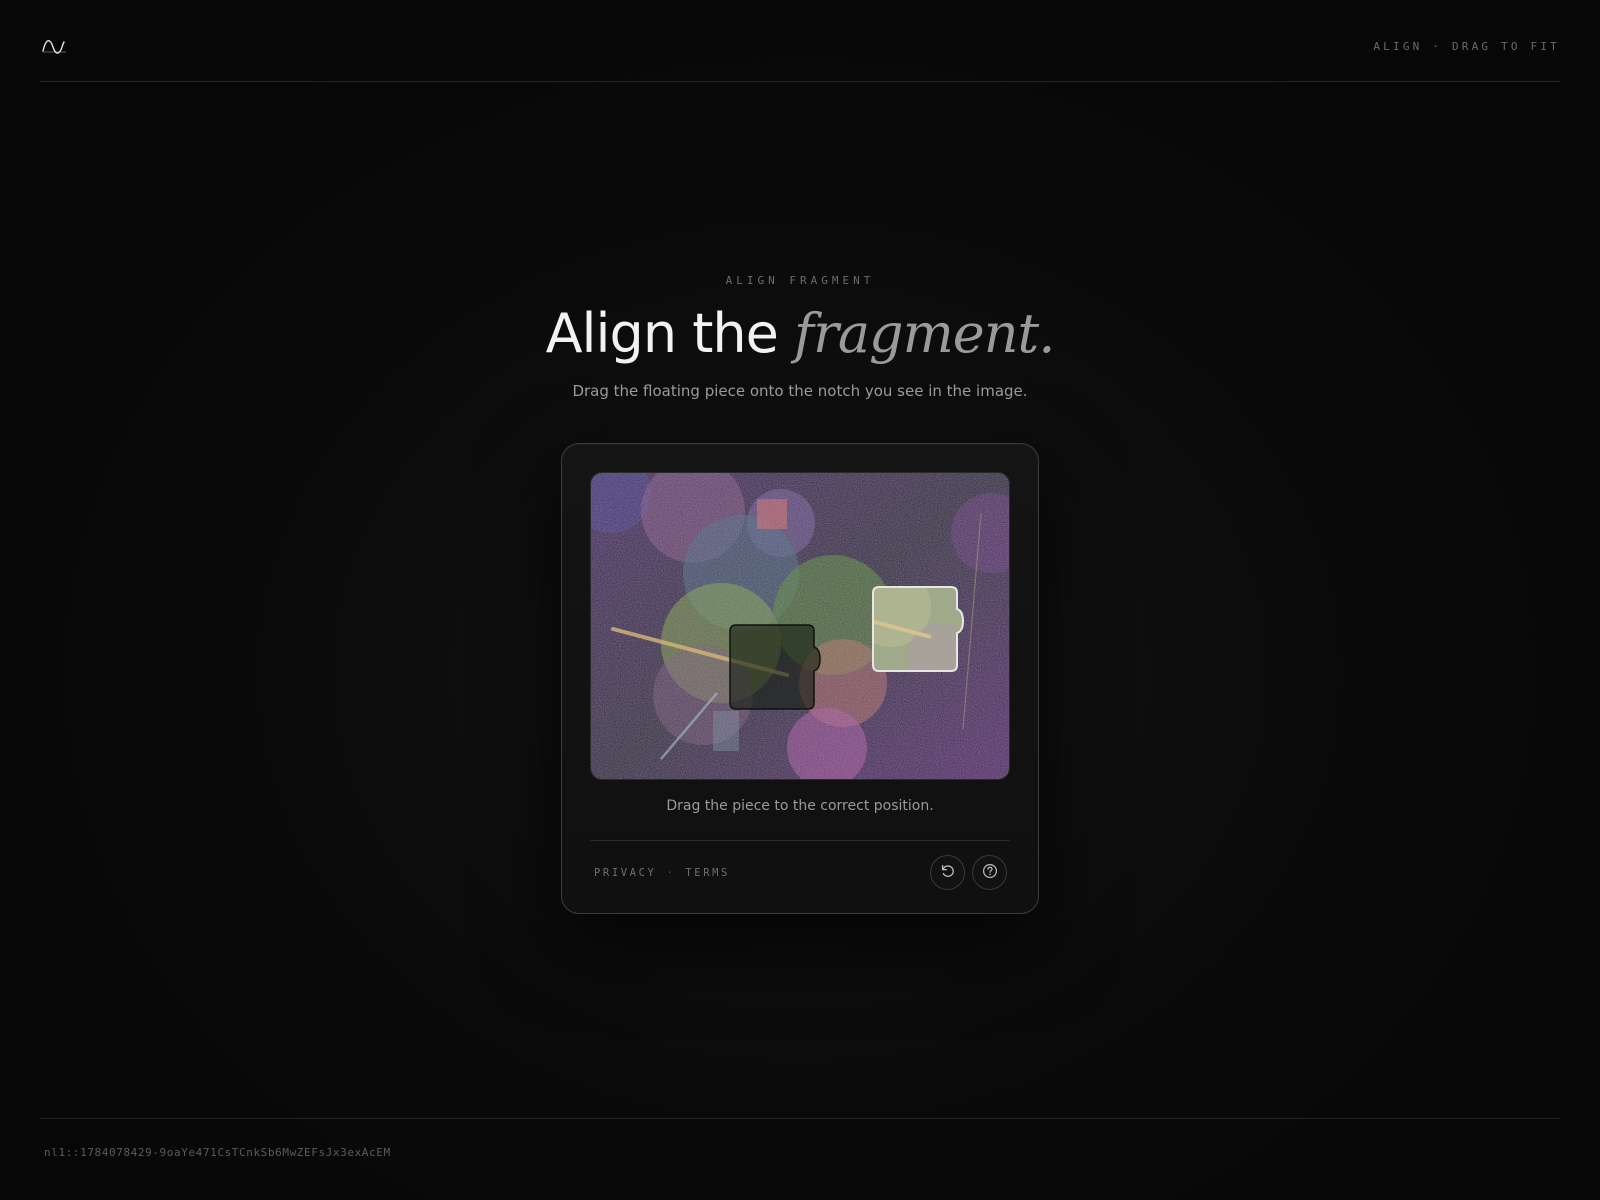 The image size is (1600, 1200). I want to click on eyebrow-label: ALIGN FRAGMENT, so click(800, 280).